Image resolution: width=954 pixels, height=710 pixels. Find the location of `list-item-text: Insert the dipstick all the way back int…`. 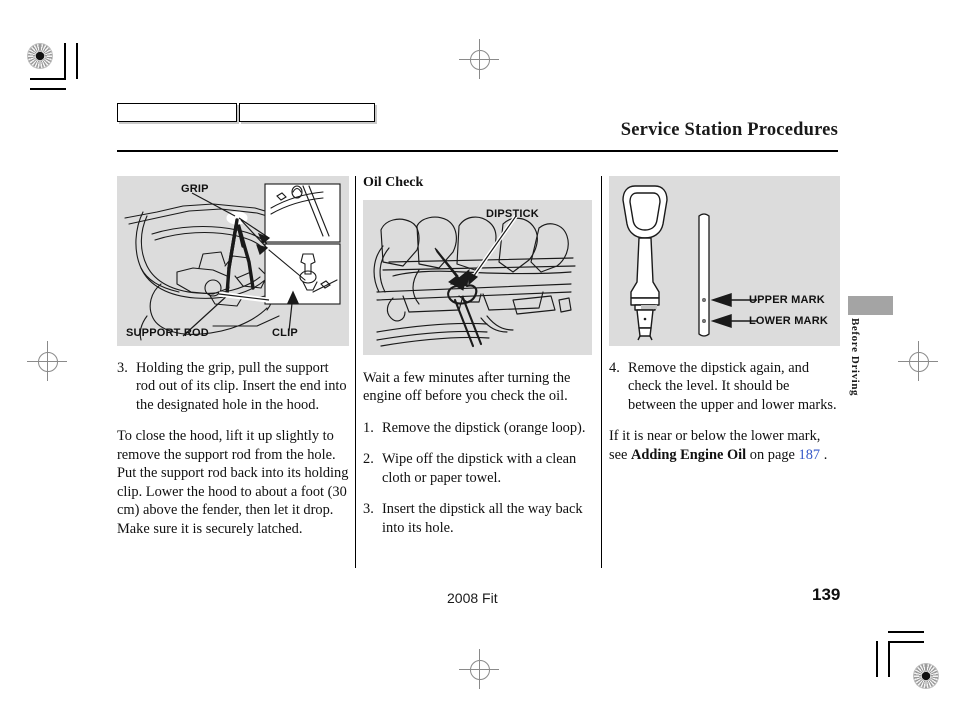

list-item-text: Insert the dipstick all the way back int… is located at coordinates (482, 518).